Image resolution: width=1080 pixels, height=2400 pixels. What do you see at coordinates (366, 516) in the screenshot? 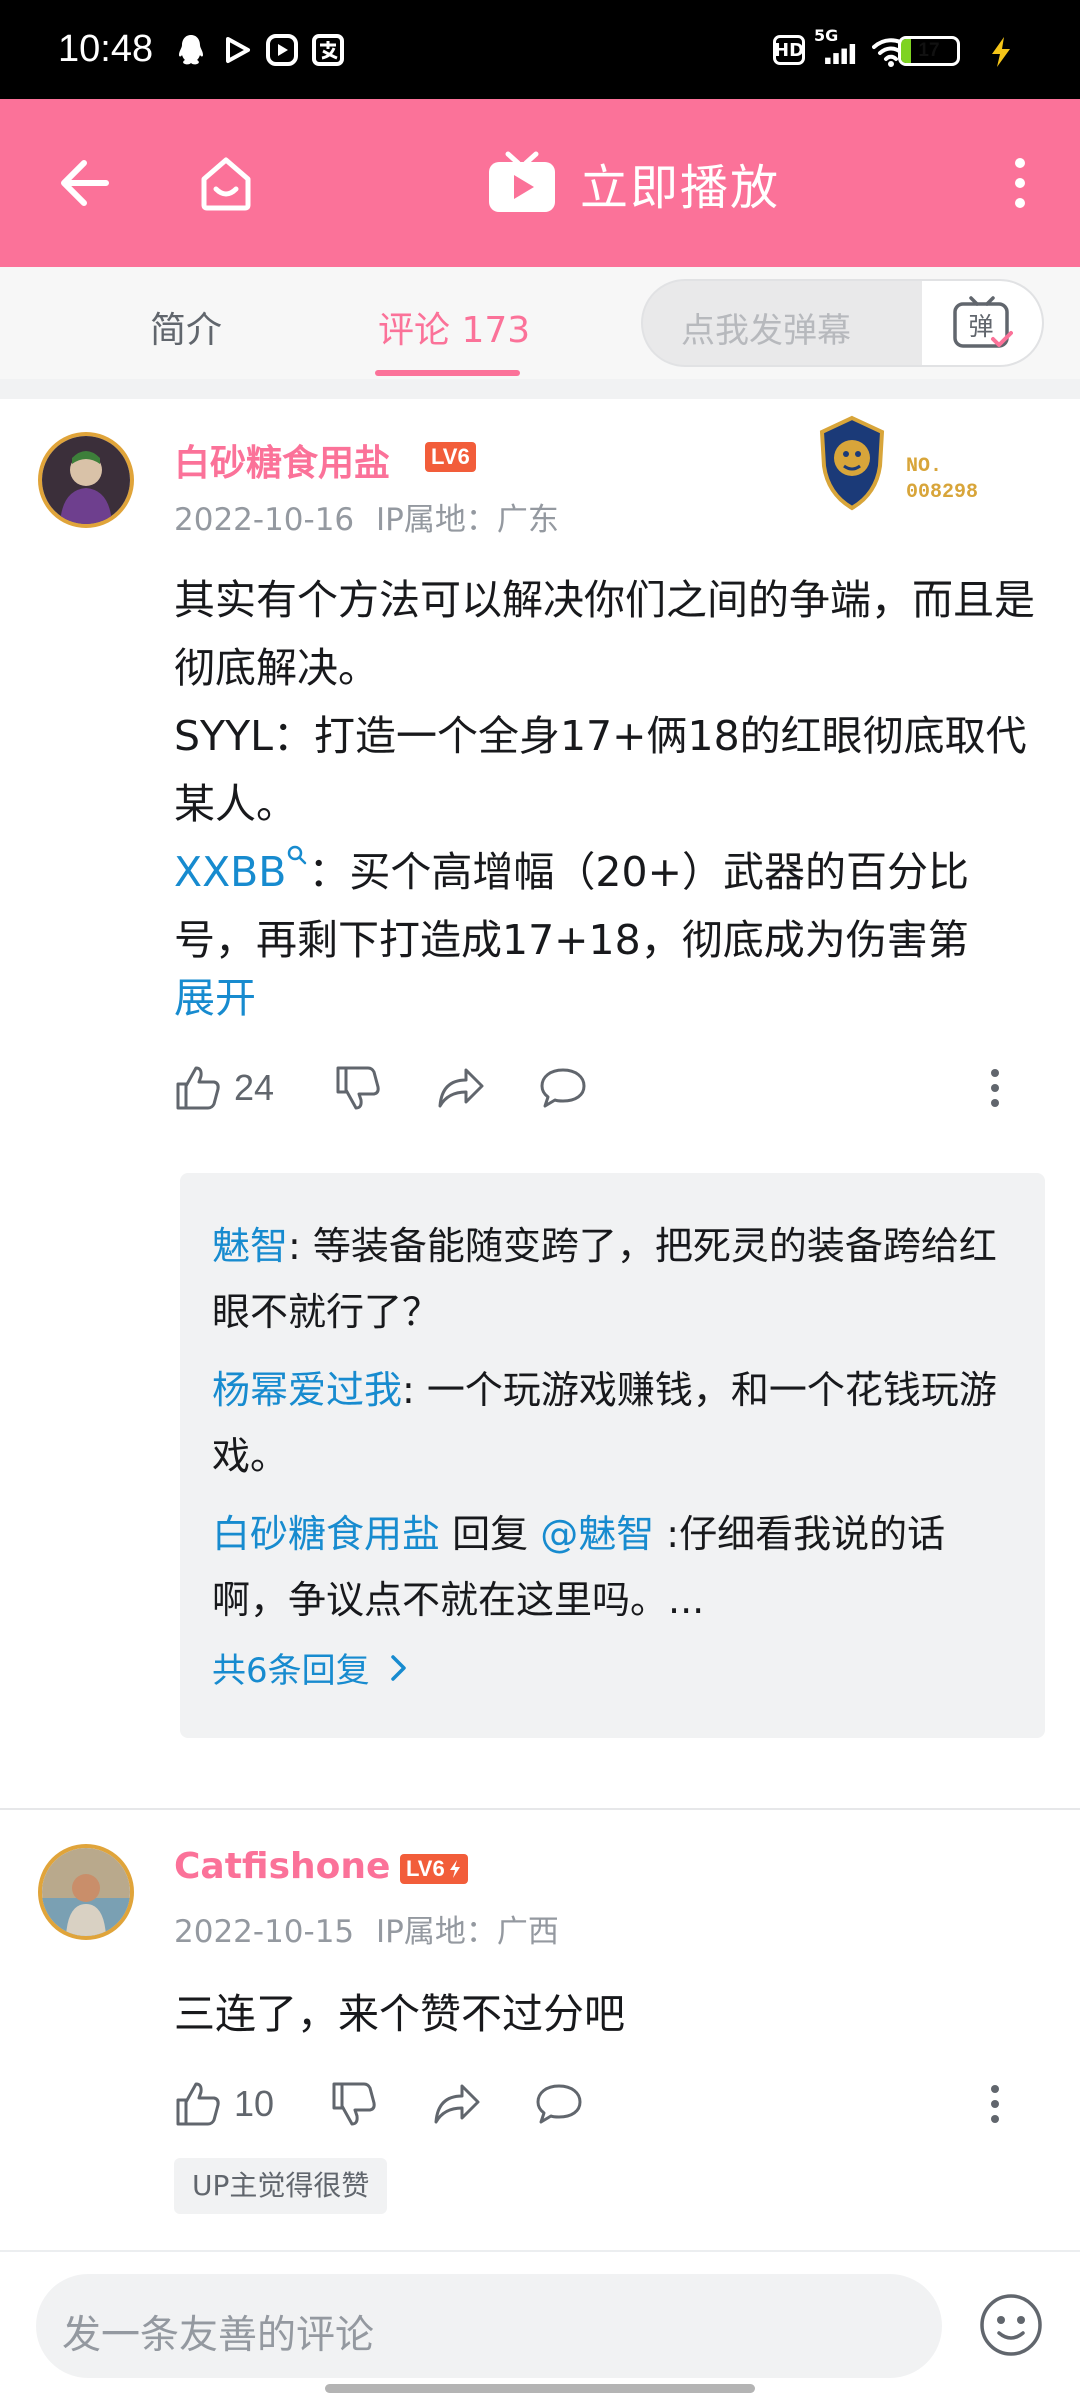
I see `comment-date: 2022-10-16 IP属地：广东` at bounding box center [366, 516].